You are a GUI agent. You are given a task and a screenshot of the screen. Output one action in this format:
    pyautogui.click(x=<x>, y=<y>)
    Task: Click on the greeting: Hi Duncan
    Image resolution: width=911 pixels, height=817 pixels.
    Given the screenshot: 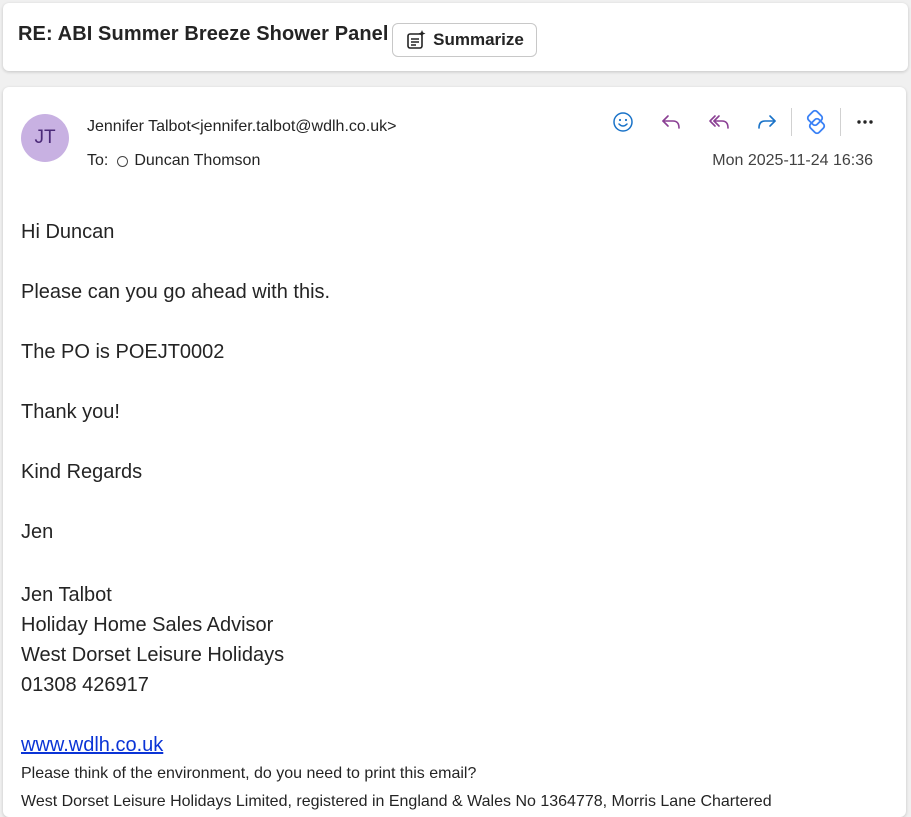 What is the action you would take?
    pyautogui.click(x=68, y=232)
    